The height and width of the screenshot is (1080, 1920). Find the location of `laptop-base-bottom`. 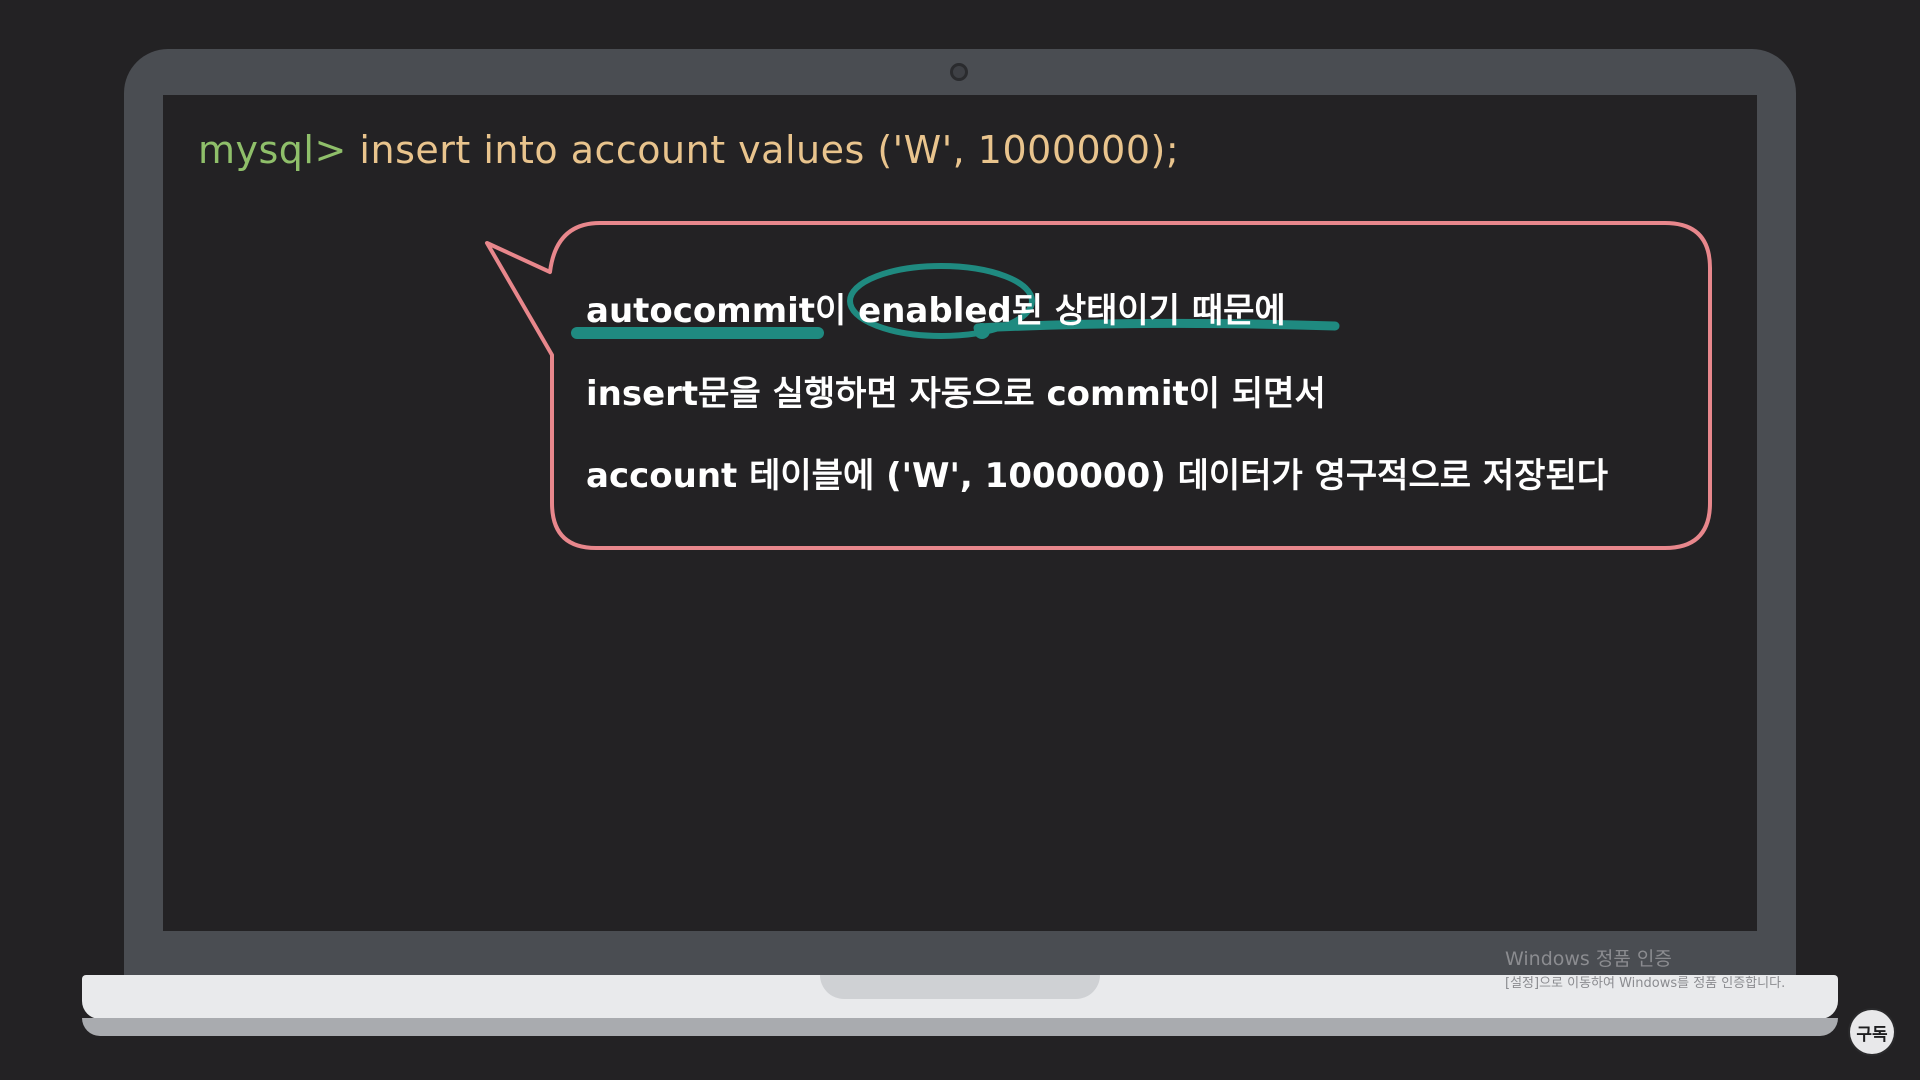

laptop-base-bottom is located at coordinates (960, 1027).